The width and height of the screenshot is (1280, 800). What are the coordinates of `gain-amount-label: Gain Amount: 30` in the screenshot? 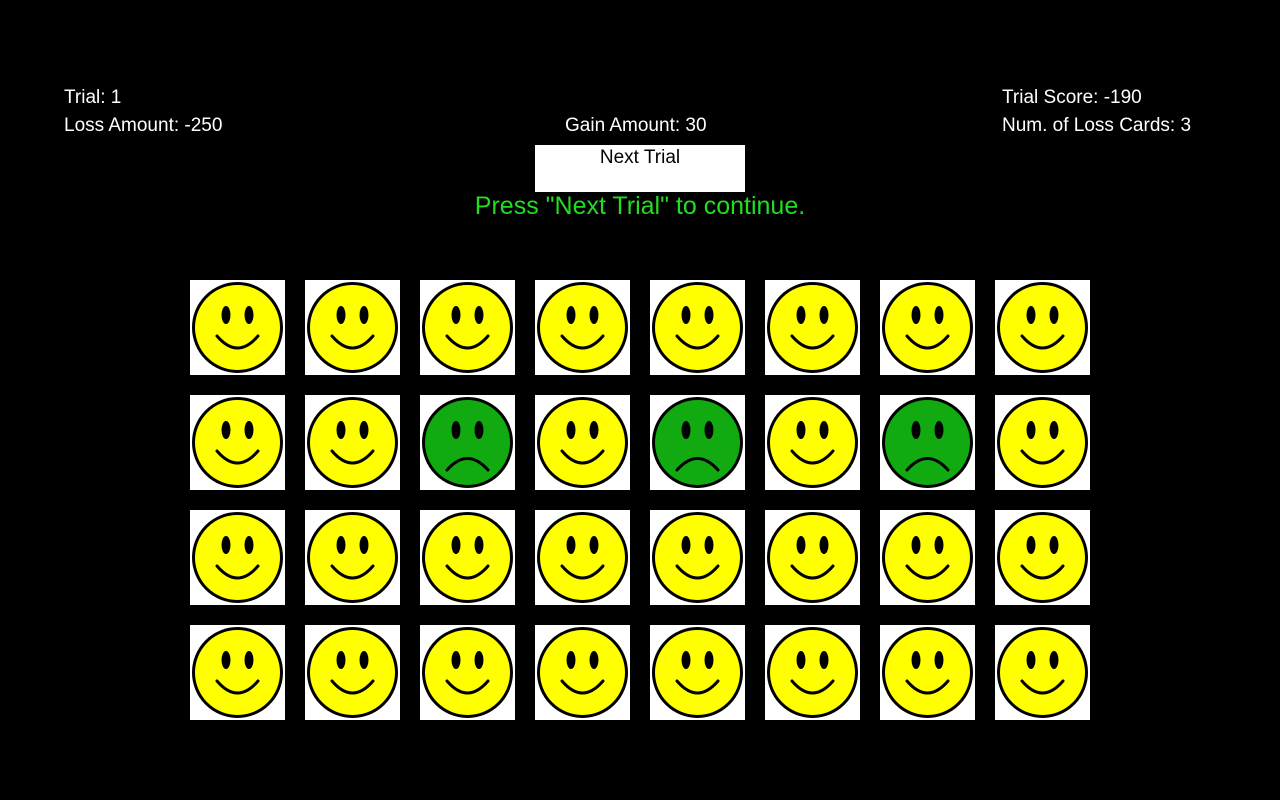 It's located at (636, 125).